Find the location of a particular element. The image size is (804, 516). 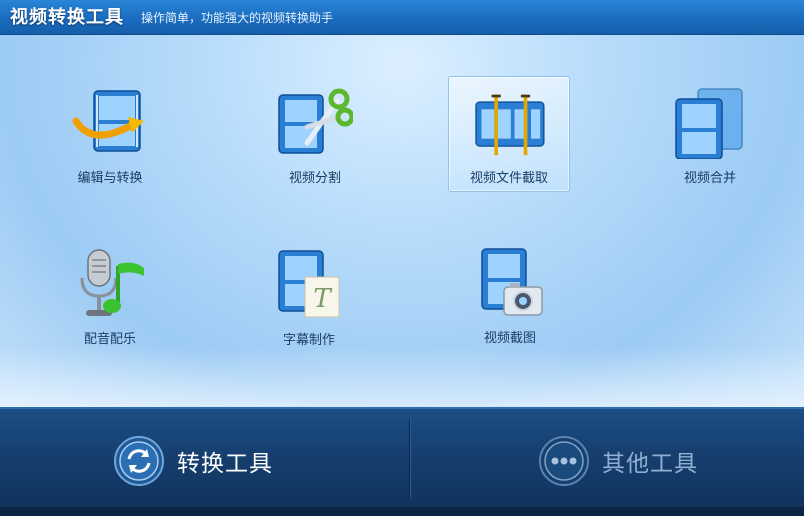

svg-text: T is located at coordinates (322, 299).